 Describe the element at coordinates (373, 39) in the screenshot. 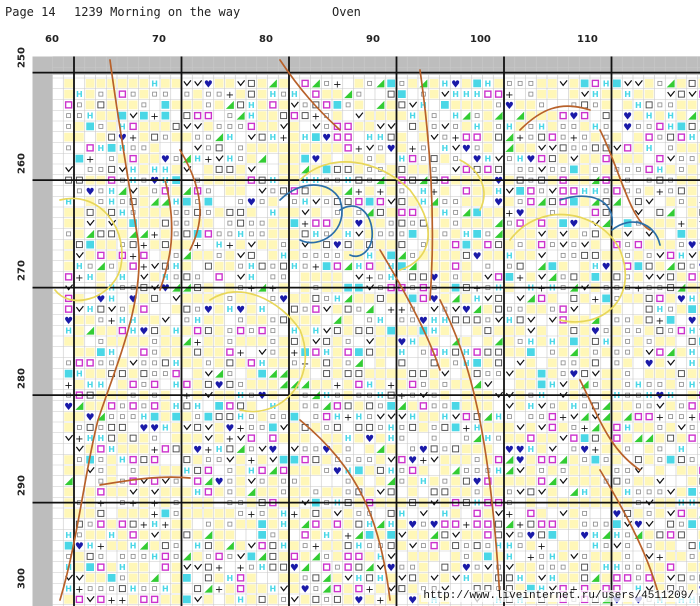

I see `column-label: 90` at that location.